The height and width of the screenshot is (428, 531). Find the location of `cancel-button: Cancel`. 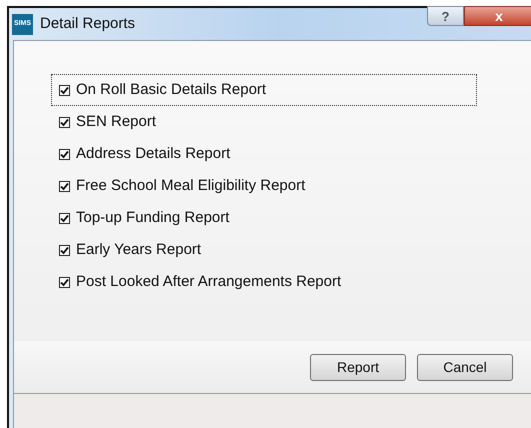

cancel-button: Cancel is located at coordinates (465, 367).